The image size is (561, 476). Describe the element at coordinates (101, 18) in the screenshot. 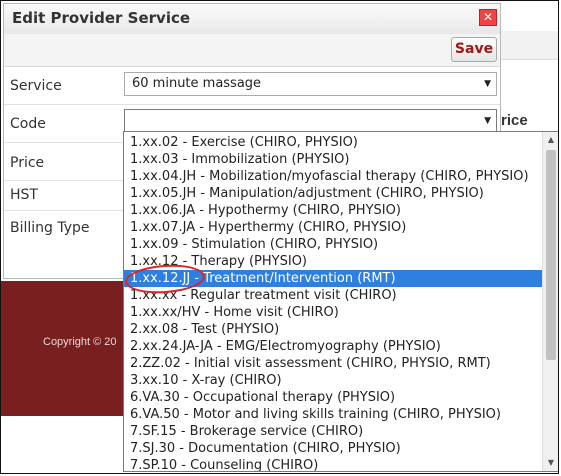

I see `dialog-title: Edit Provider Service` at that location.